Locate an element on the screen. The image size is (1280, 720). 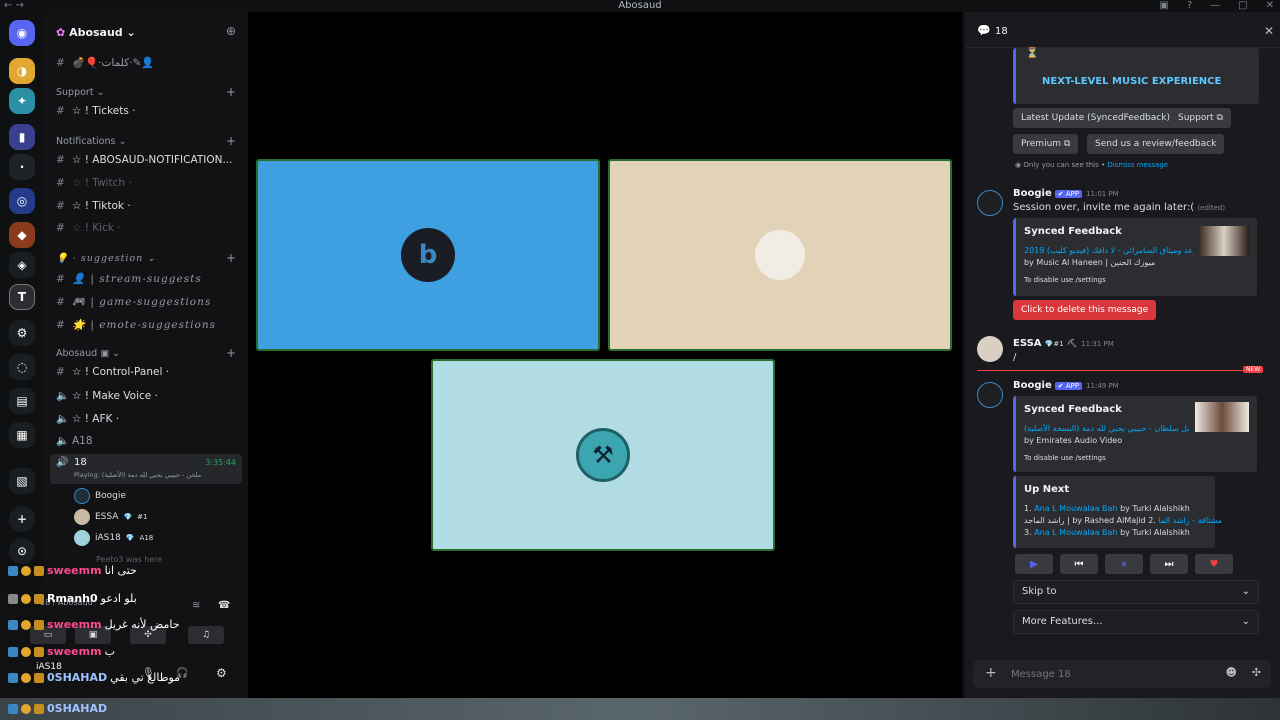
skip-to-select: Skip to ⌄ is located at coordinates (1136, 592).